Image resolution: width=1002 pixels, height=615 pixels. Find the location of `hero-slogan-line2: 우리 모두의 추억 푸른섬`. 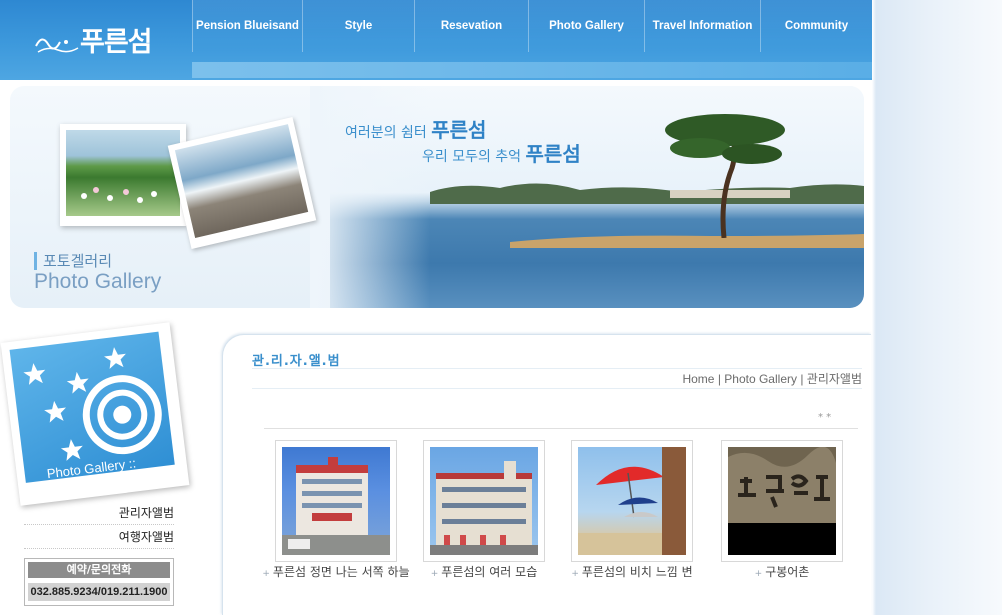

hero-slogan-line2: 우리 모두의 추억 푸른섬 is located at coordinates (501, 154).